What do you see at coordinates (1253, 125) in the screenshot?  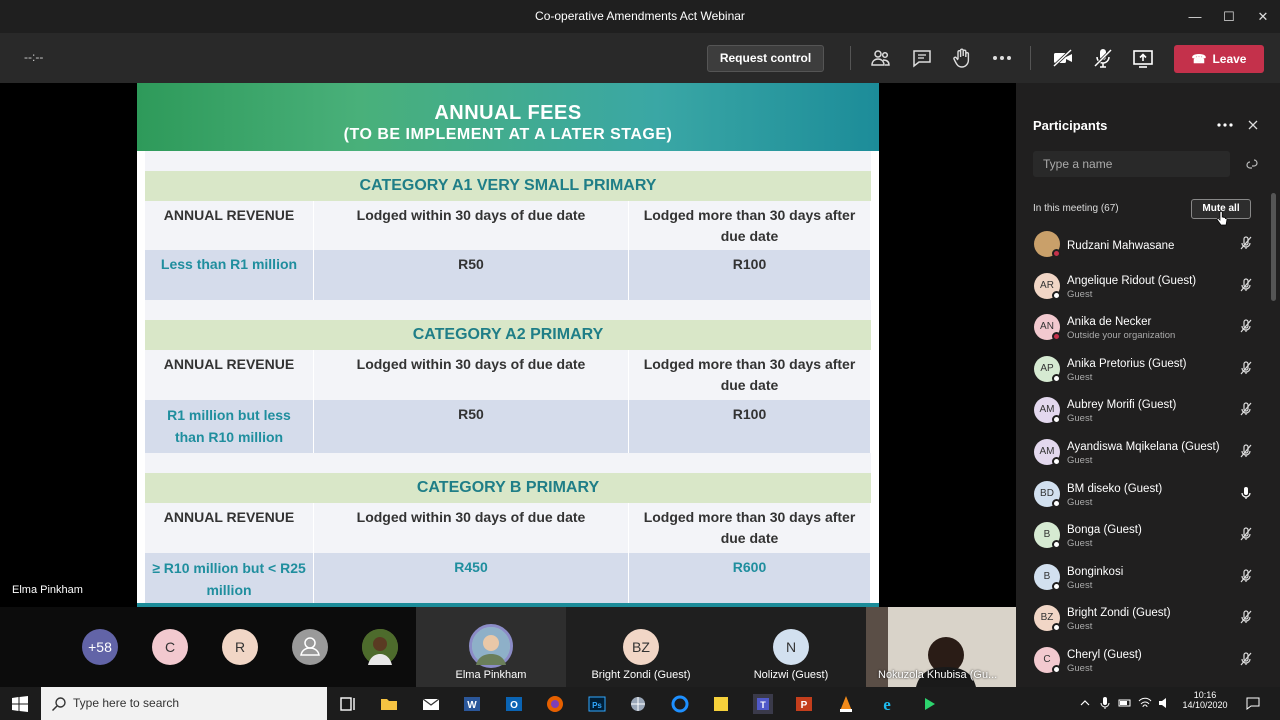 I see `close-icon` at bounding box center [1253, 125].